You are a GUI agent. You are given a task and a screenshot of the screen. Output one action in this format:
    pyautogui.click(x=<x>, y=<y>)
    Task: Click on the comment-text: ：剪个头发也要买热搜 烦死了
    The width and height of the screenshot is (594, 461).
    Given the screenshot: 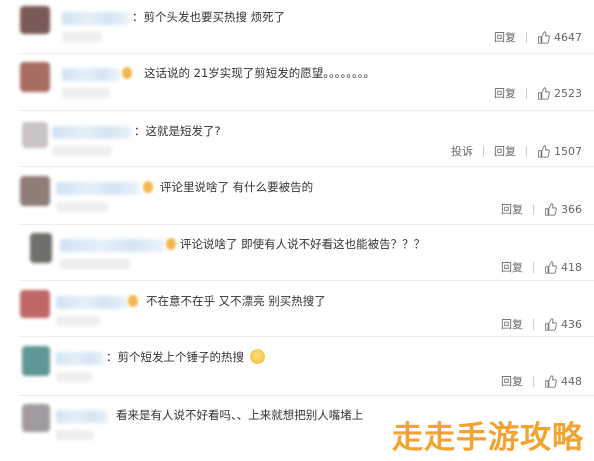 What is the action you would take?
    pyautogui.click(x=209, y=17)
    